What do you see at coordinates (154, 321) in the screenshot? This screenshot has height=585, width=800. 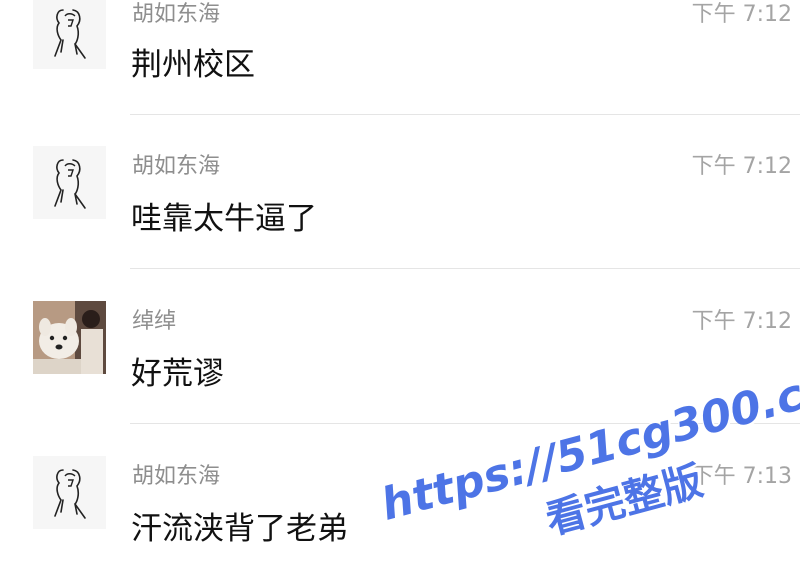 I see `sender-name: 绰绰` at bounding box center [154, 321].